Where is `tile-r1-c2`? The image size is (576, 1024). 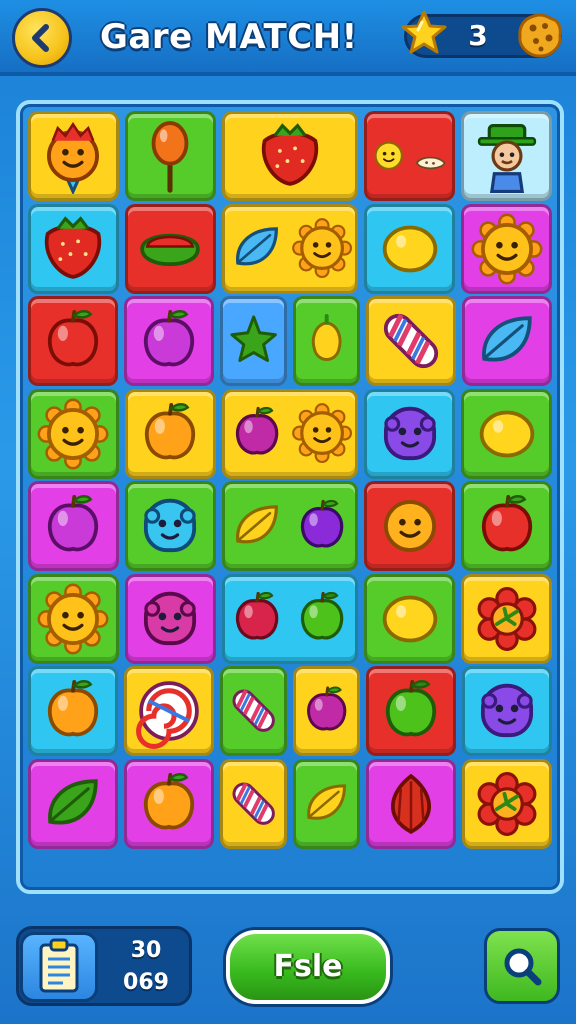
tile-r1-c2 is located at coordinates (170, 156).